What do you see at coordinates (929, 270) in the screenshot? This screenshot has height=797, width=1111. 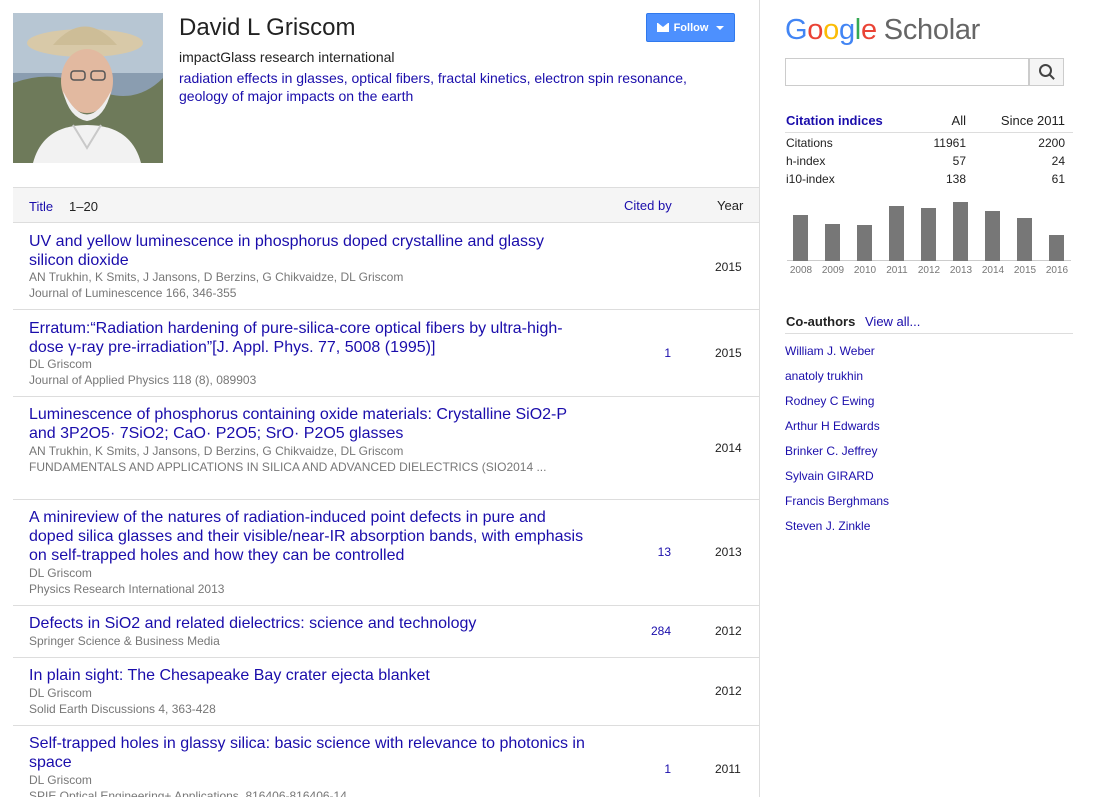 I see `chart-year-label: 2012` at bounding box center [929, 270].